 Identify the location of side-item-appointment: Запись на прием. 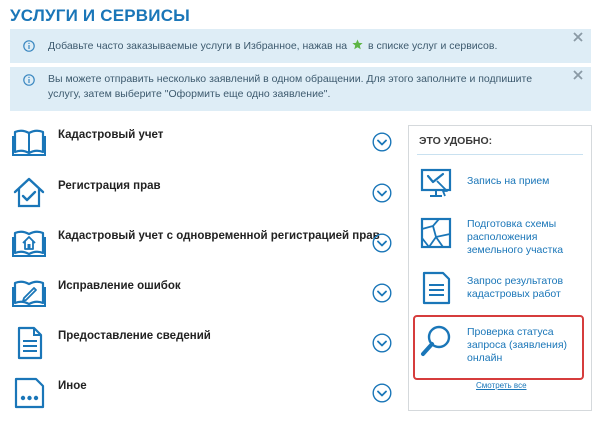
(498, 188).